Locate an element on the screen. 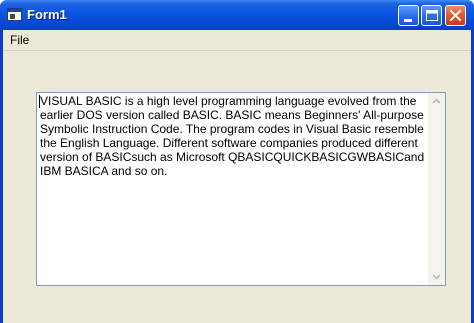  close-button is located at coordinates (455, 15).